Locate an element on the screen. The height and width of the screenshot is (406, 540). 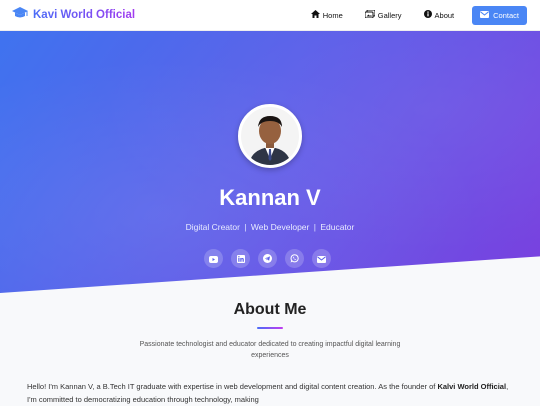
about-body-brand: Kalvi World Official is located at coordinates (472, 386).